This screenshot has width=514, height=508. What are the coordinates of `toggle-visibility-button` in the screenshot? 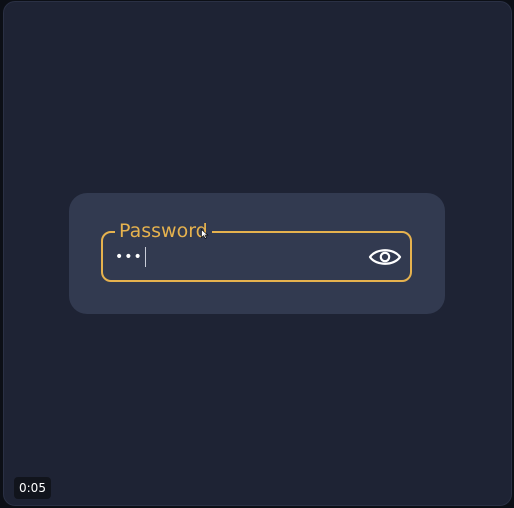 It's located at (385, 257).